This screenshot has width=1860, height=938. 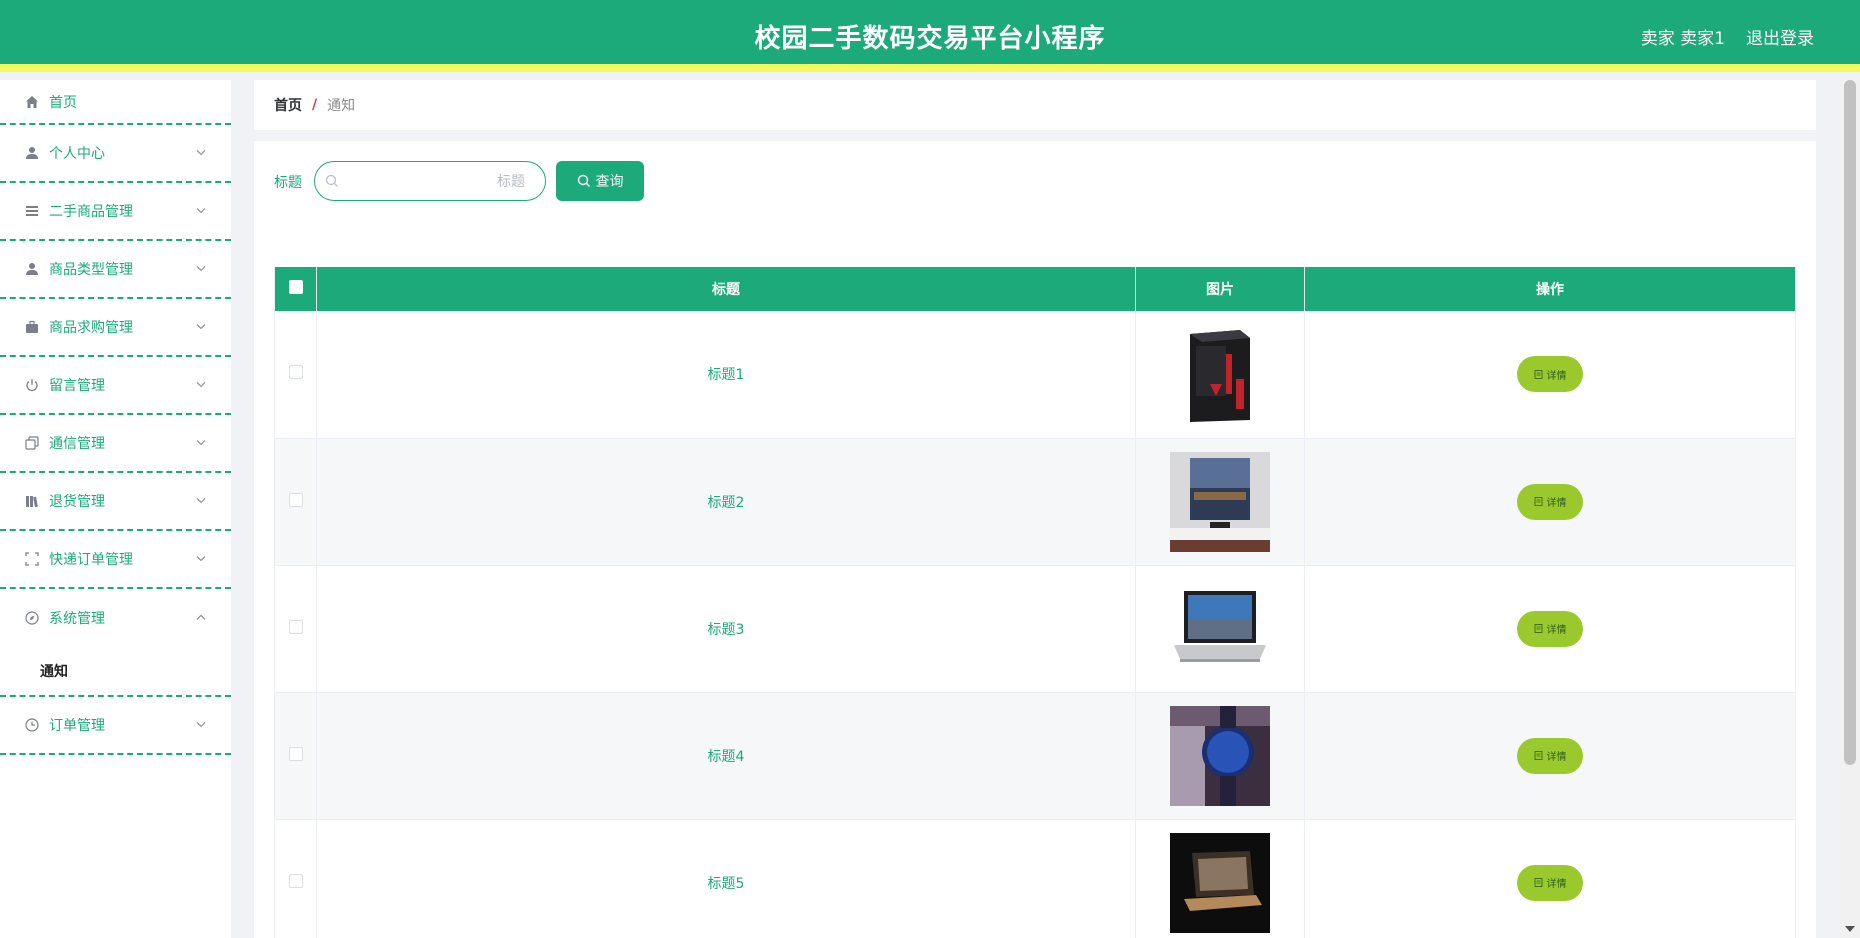 What do you see at coordinates (32, 443) in the screenshot?
I see `copy-icon` at bounding box center [32, 443].